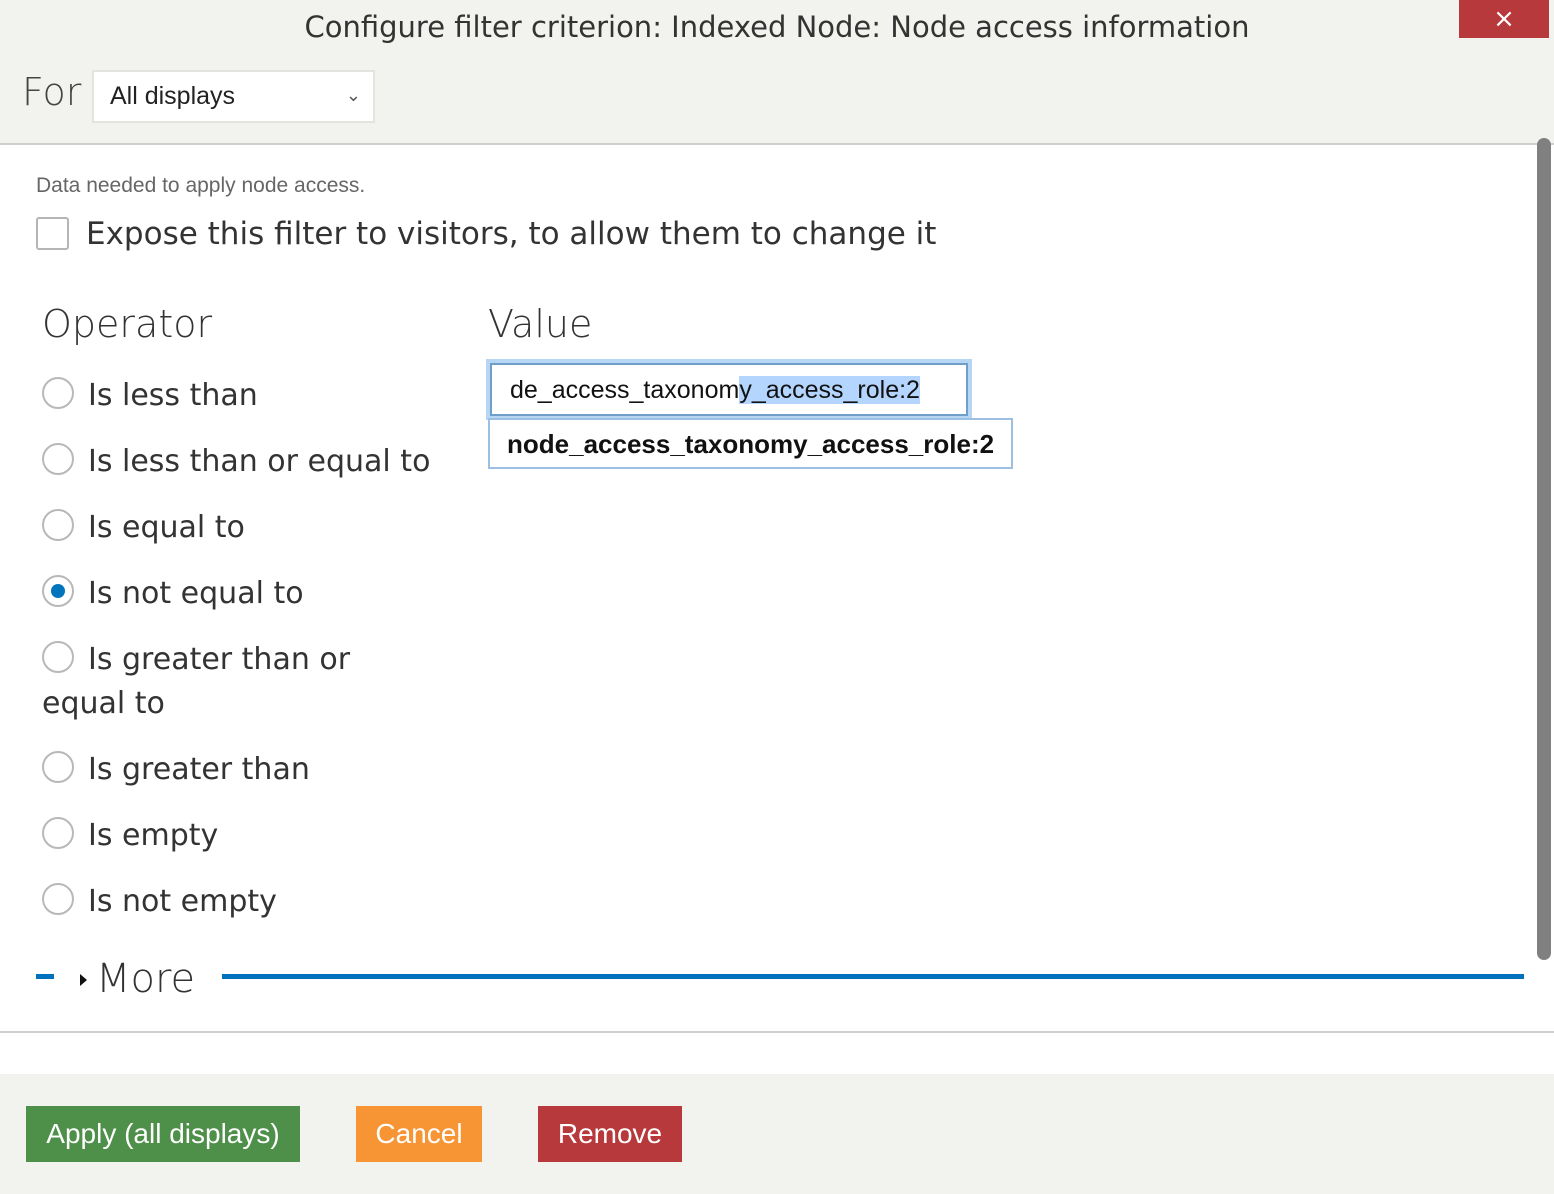  What do you see at coordinates (196, 593) in the screenshot?
I see `operator-option-label: Is not equal to` at bounding box center [196, 593].